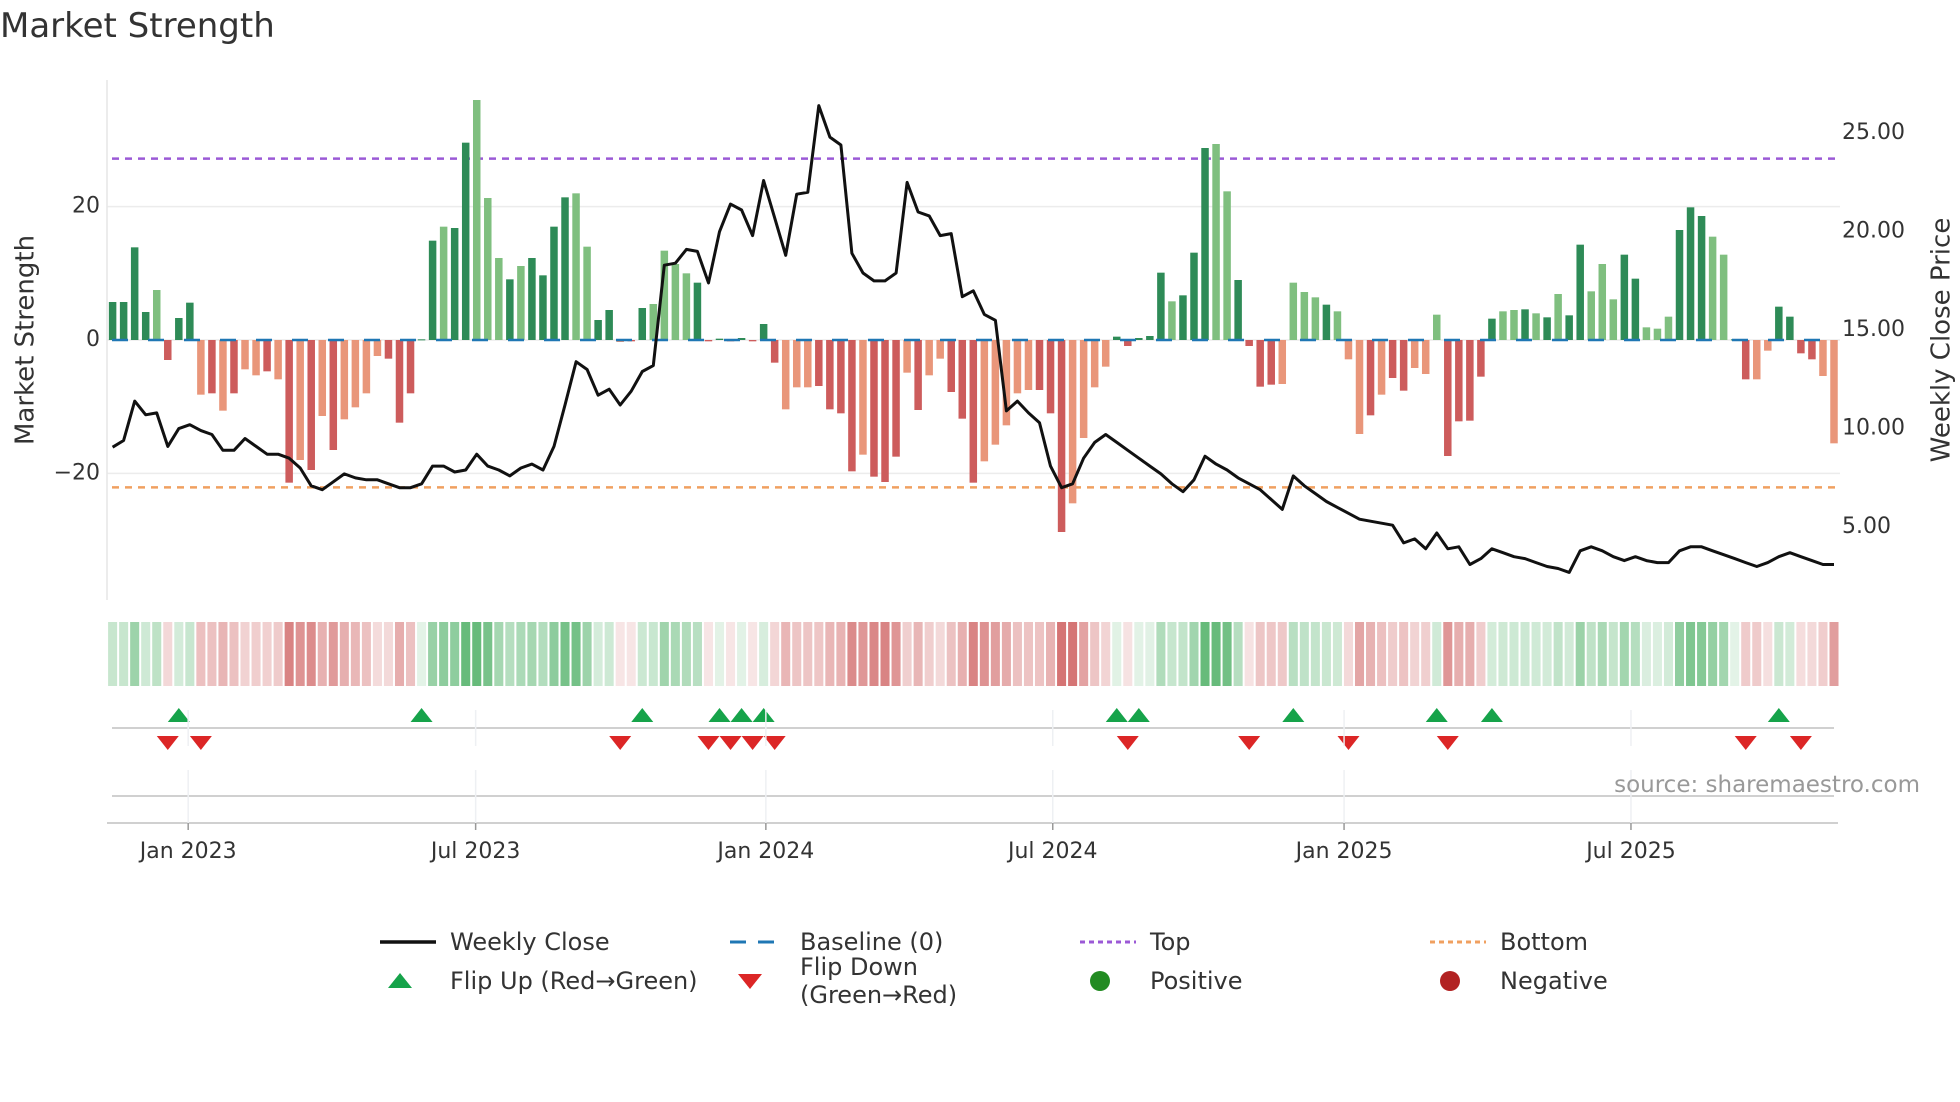  I want to click on y2-tick-label: 10.00, so click(1873, 428).